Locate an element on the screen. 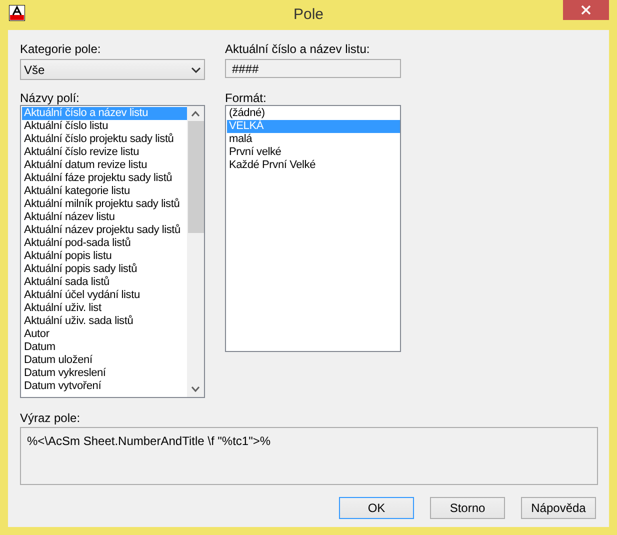 This screenshot has width=617, height=535. scroll-down-icon is located at coordinates (195, 389).